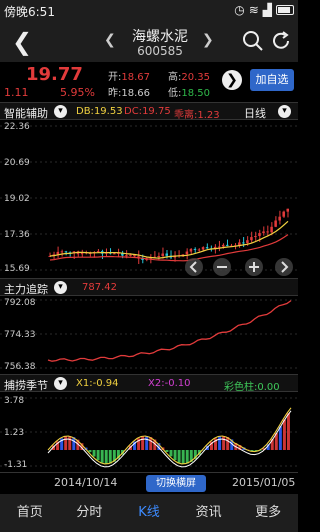 This screenshot has height=532, width=320. What do you see at coordinates (20, 367) in the screenshot?
I see `trend-y-label: 756.38` at bounding box center [20, 367].